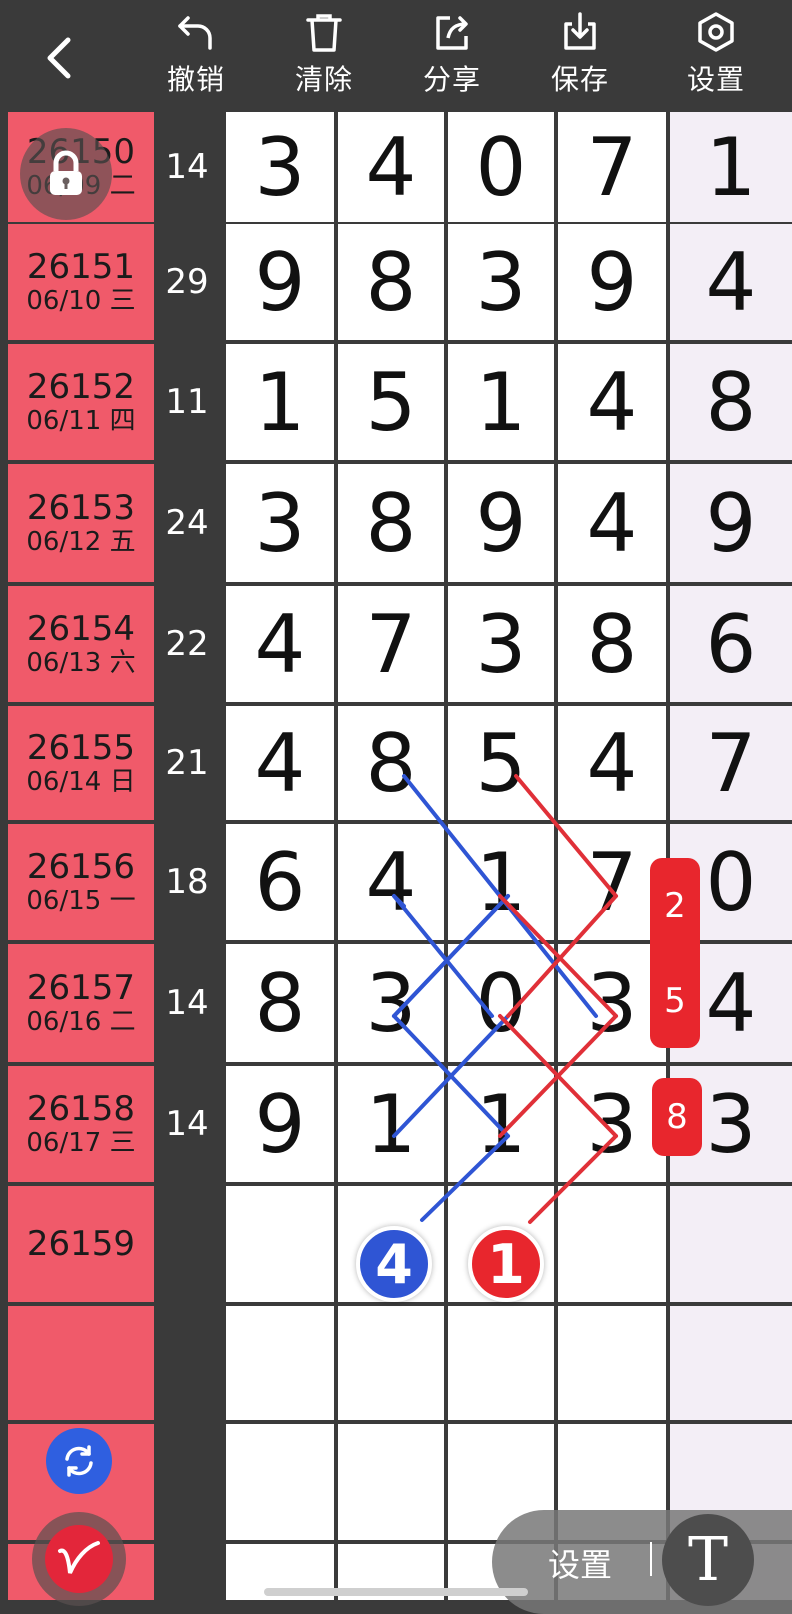 The height and width of the screenshot is (1614, 792). I want to click on share-button: 分享, so click(452, 56).